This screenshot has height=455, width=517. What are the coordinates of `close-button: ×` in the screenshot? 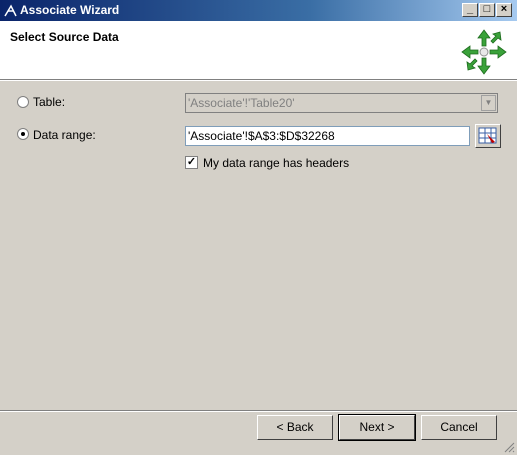 It's located at (504, 10).